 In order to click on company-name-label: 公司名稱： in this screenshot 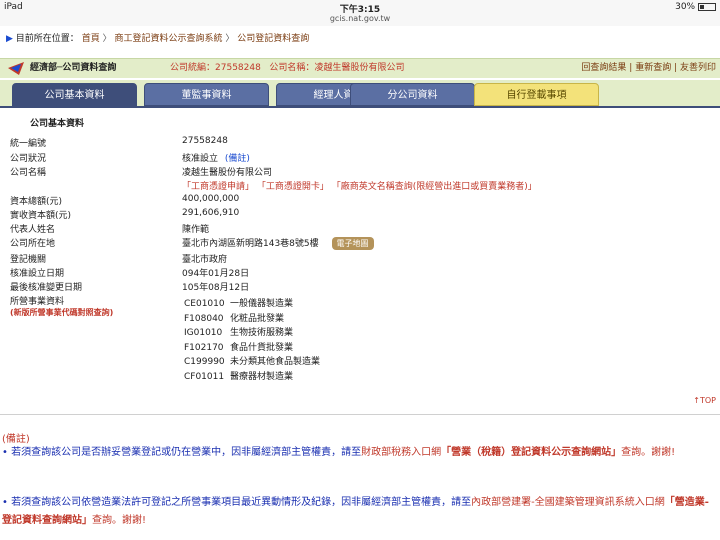, I will do `click(292, 68)`.